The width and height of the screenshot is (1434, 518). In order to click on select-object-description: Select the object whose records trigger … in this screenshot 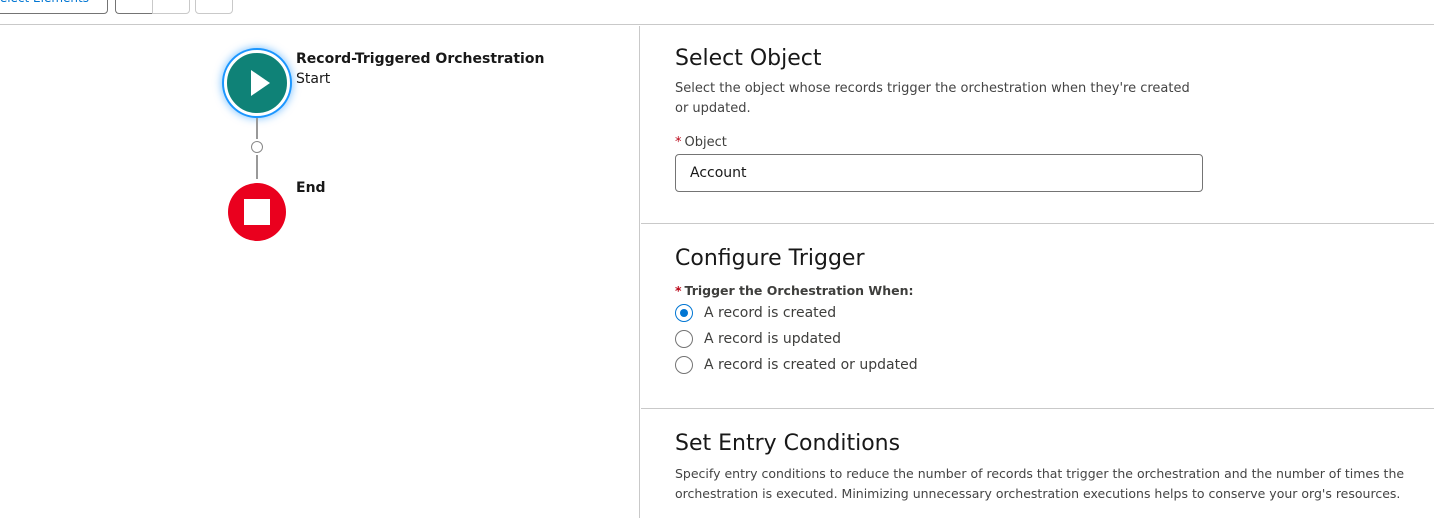, I will do `click(932, 98)`.